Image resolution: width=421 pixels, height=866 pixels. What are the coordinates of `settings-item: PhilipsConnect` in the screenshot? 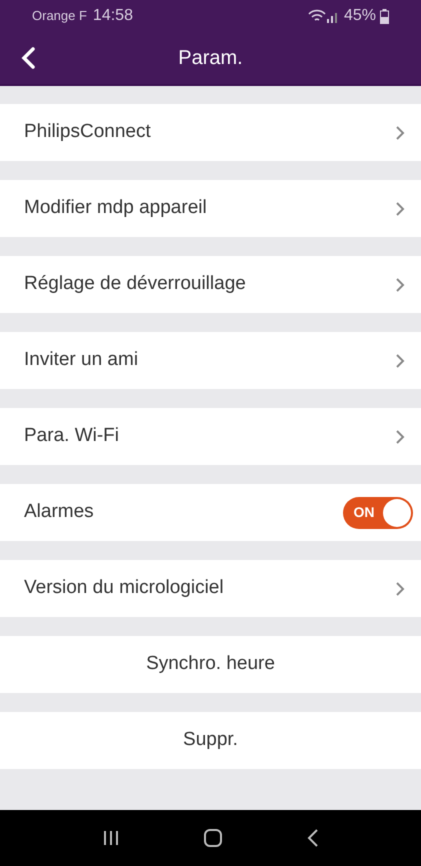 It's located at (210, 132).